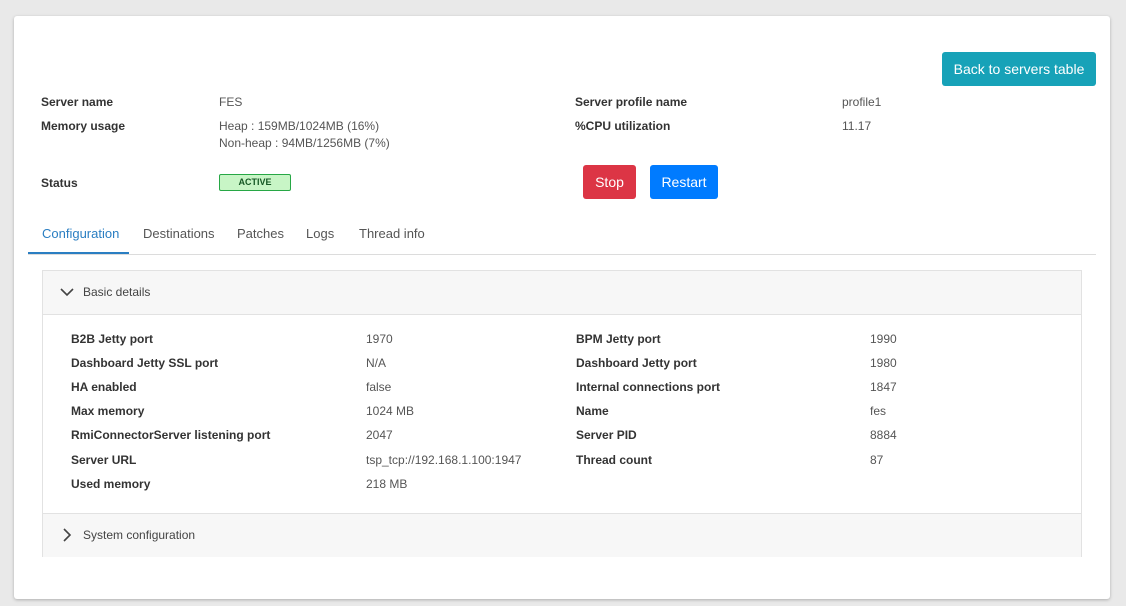  I want to click on chevron-right-icon, so click(67, 535).